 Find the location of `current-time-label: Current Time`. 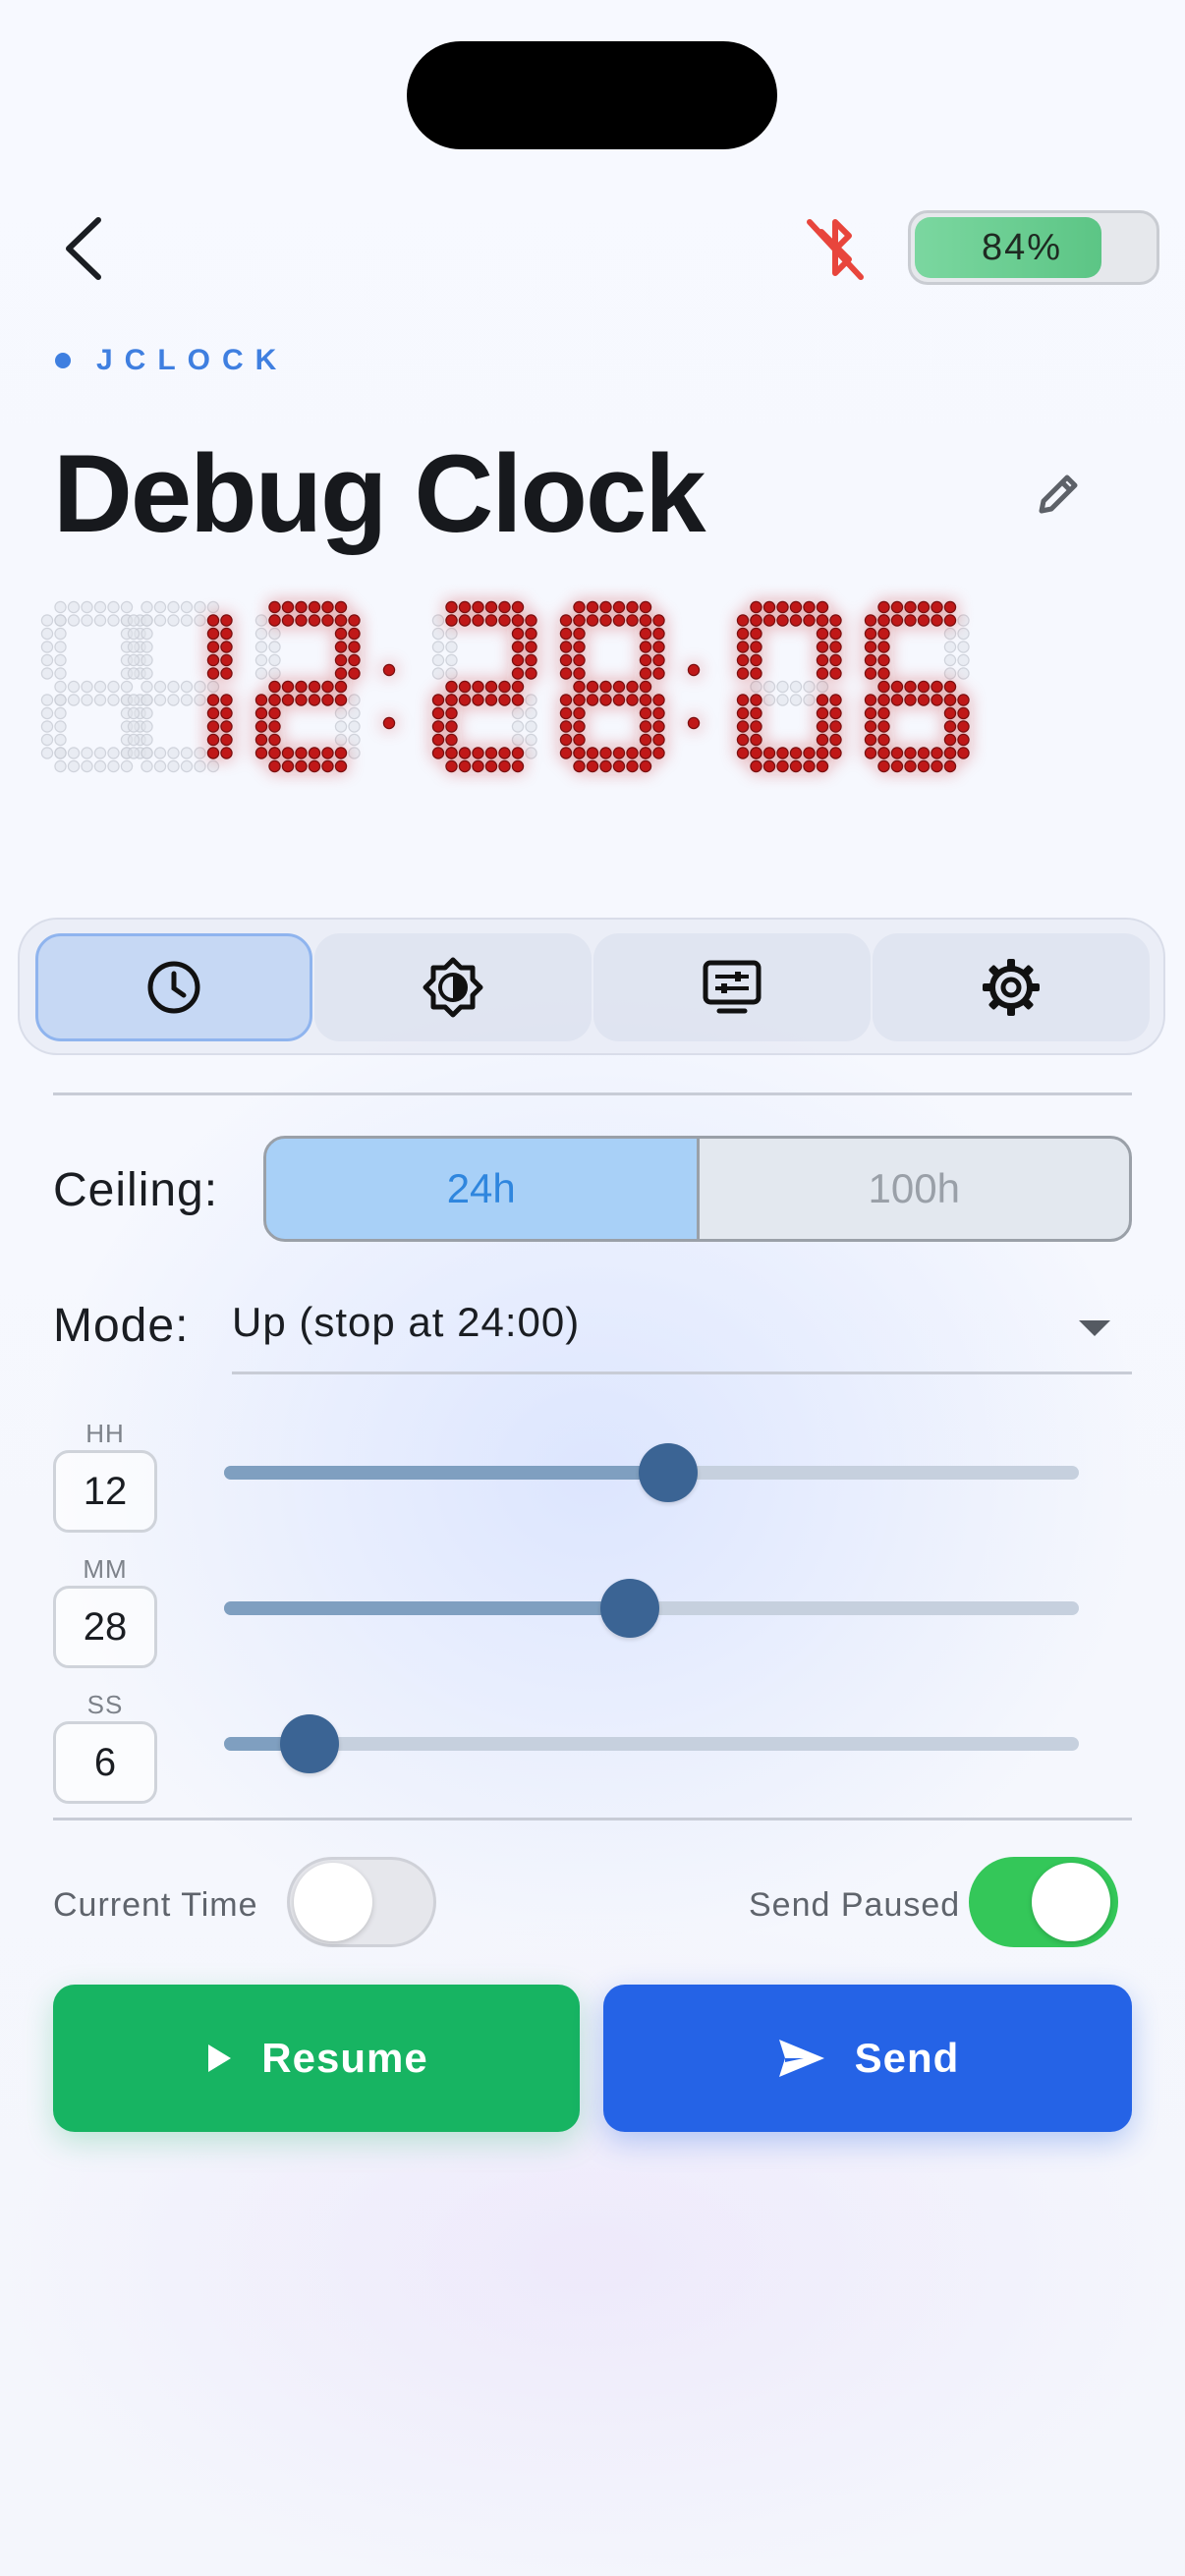

current-time-label: Current Time is located at coordinates (155, 1905).